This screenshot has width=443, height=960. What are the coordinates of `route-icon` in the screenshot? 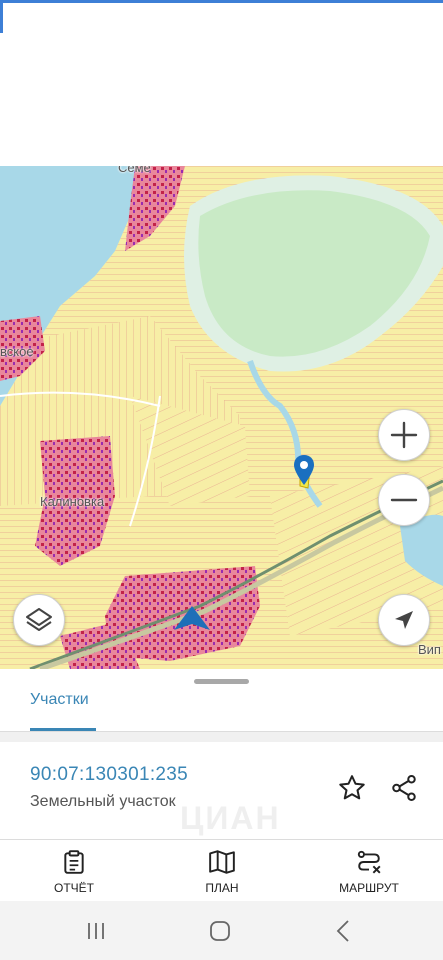 It's located at (369, 862).